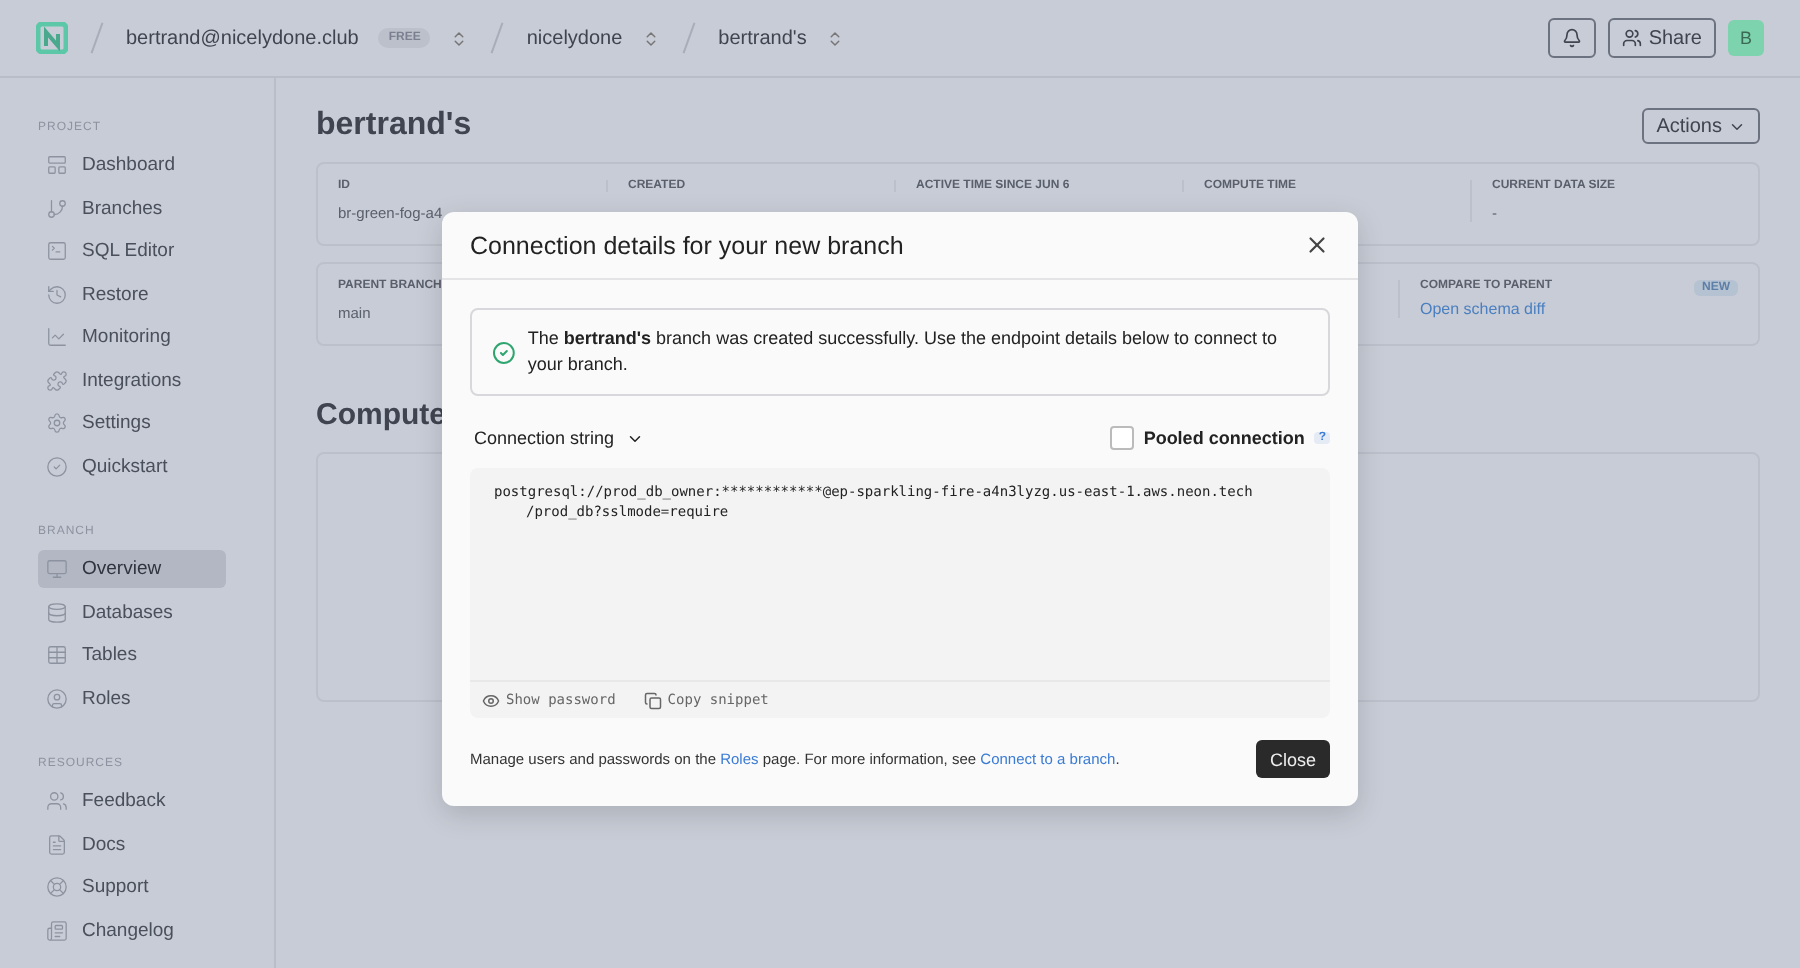 The height and width of the screenshot is (968, 1800). Describe the element at coordinates (106, 698) in the screenshot. I see `nav-label: Roles` at that location.